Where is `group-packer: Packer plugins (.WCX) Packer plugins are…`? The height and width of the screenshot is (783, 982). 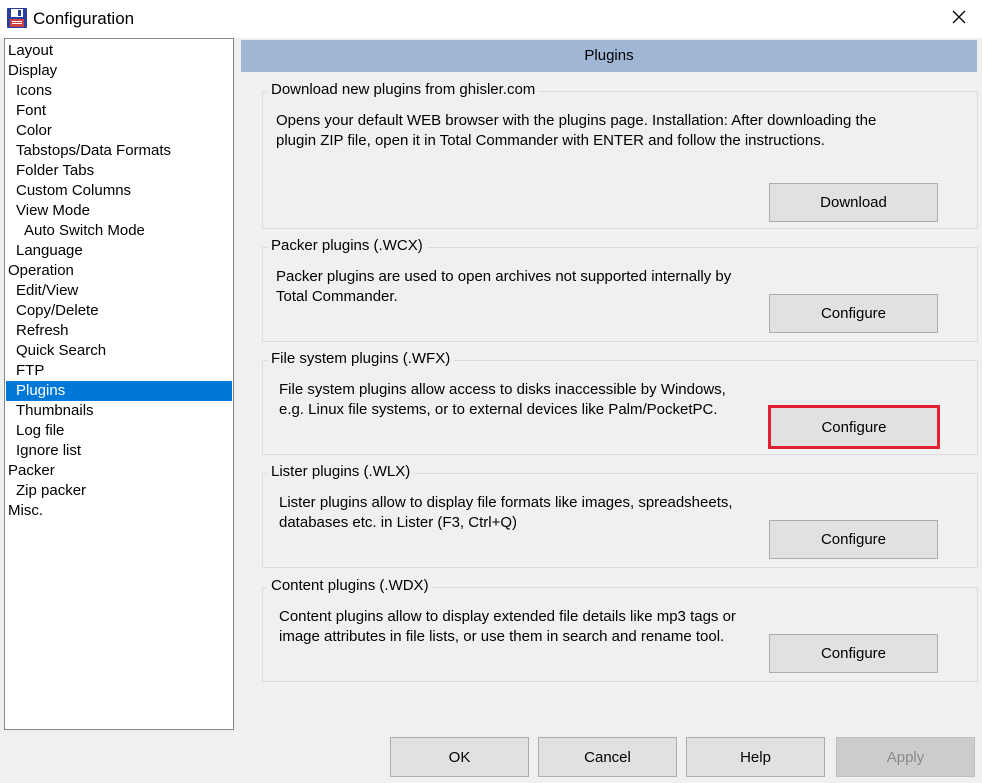 group-packer: Packer plugins (.WCX) Packer plugins are… is located at coordinates (620, 289).